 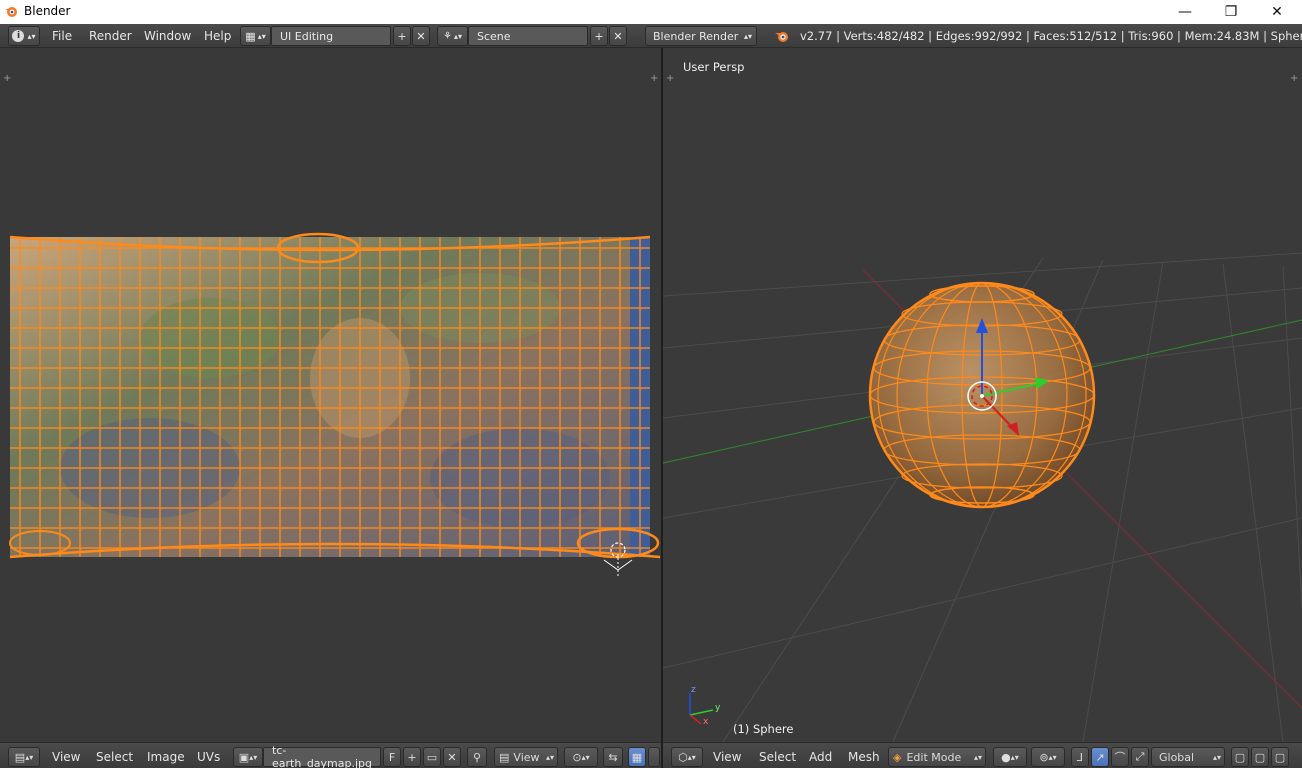 What do you see at coordinates (331, 36) in the screenshot?
I see `screen-layout-field: UI Editing` at bounding box center [331, 36].